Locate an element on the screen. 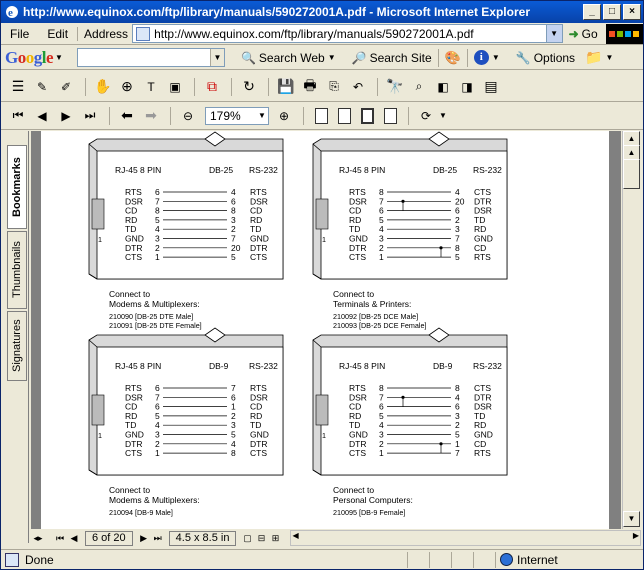 This screenshot has width=644, height=570. search-site-label: Search Site is located at coordinates (400, 57).